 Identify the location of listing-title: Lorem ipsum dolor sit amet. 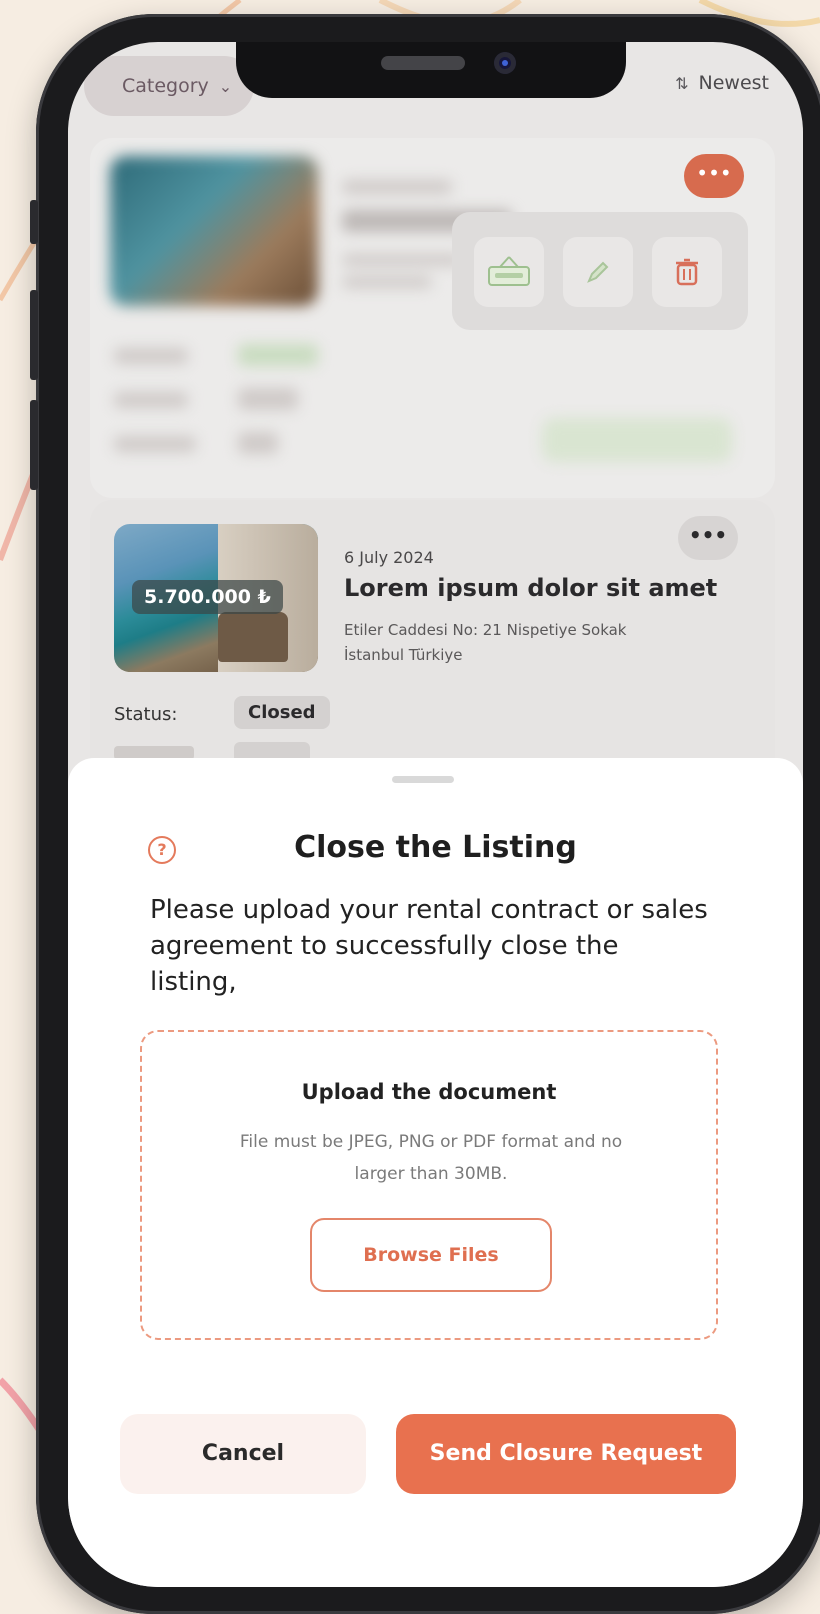
(531, 588).